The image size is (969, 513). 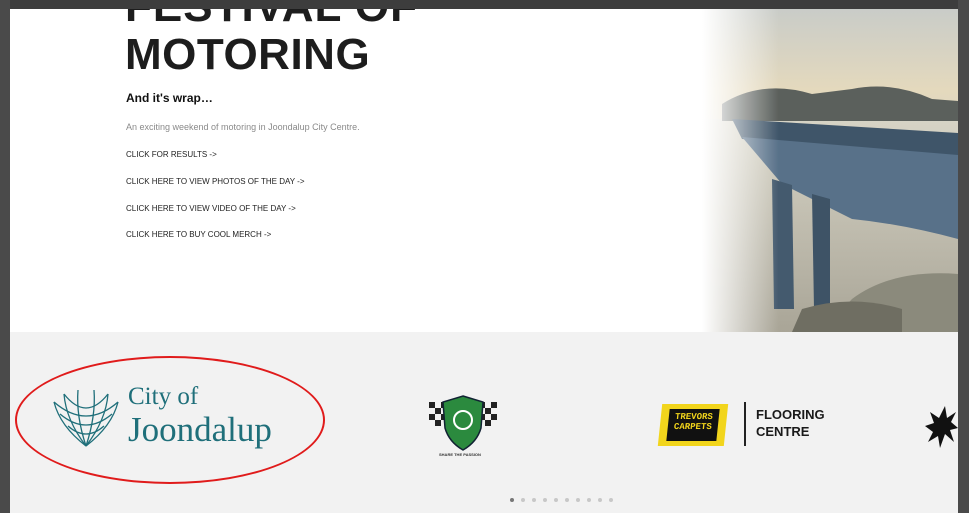 What do you see at coordinates (200, 429) in the screenshot?
I see `joondalup-line2: Joondalup` at bounding box center [200, 429].